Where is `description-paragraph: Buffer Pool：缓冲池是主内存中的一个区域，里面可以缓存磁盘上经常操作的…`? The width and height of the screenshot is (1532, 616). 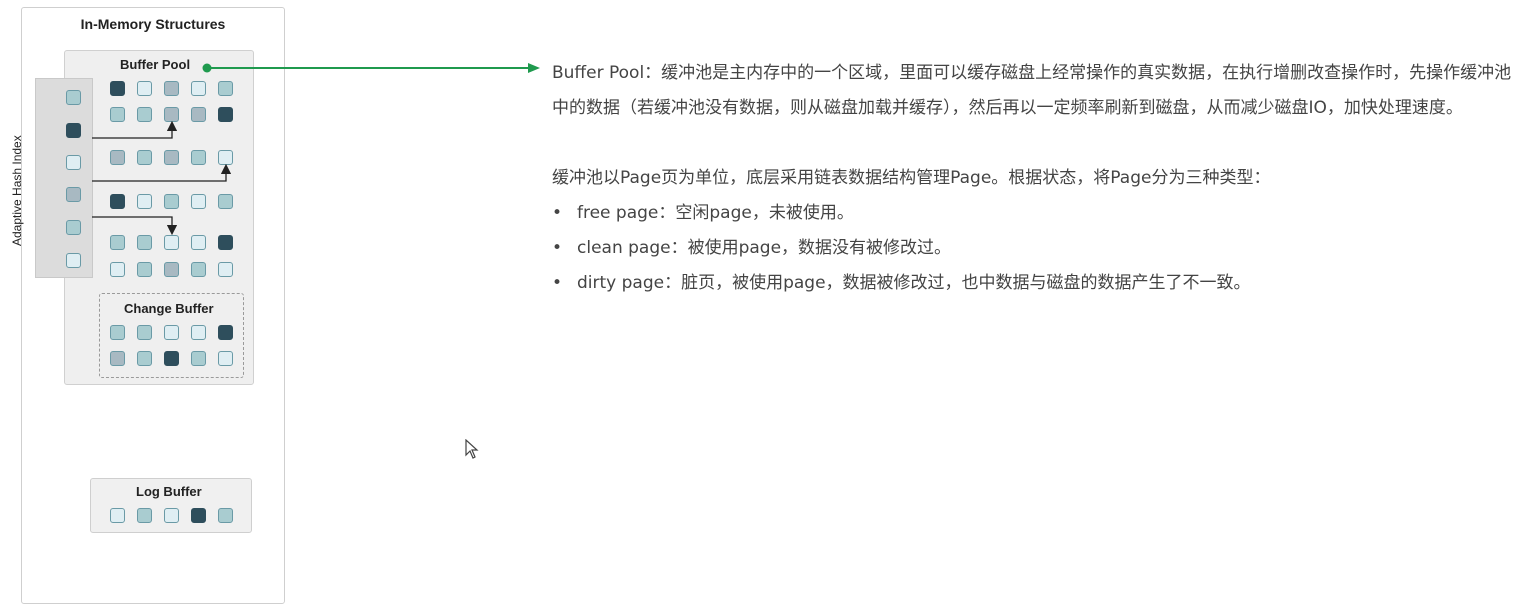
description-paragraph: Buffer Pool：缓冲池是主内存中的一个区域，里面可以缓存磁盘上经常操作的… is located at coordinates (1032, 90).